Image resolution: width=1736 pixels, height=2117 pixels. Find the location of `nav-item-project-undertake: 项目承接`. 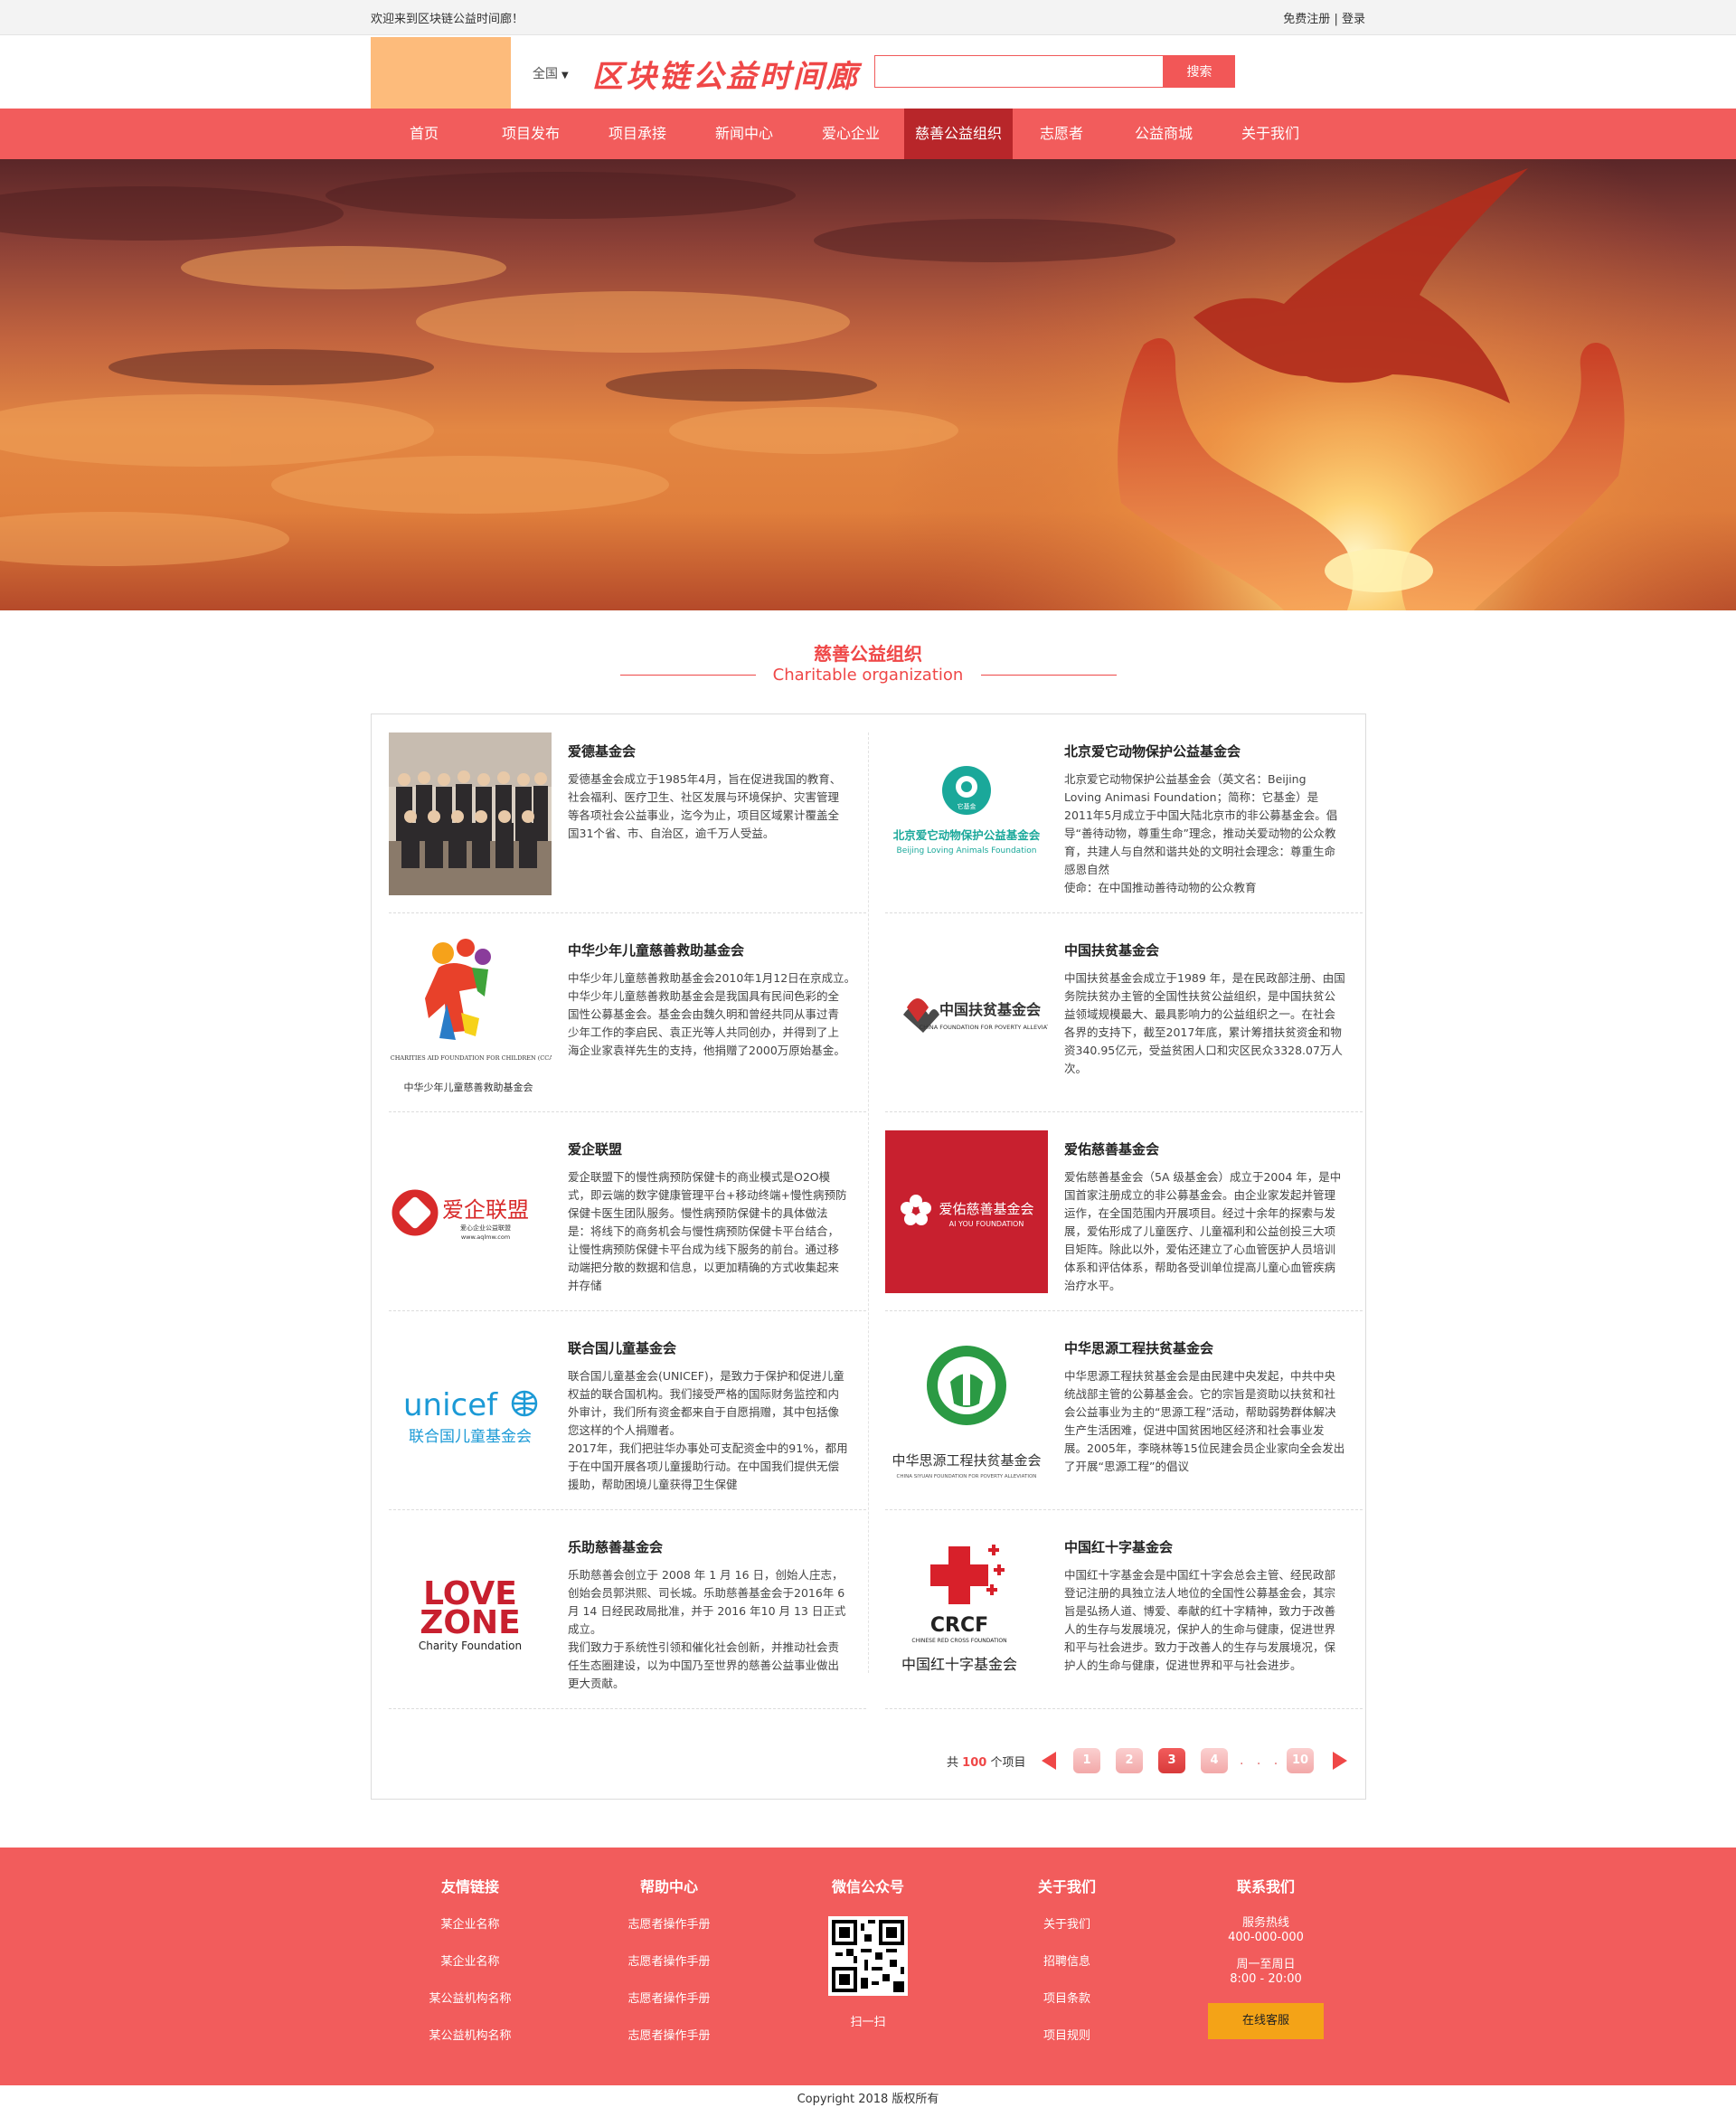

nav-item-project-undertake: 项目承接 is located at coordinates (638, 134).